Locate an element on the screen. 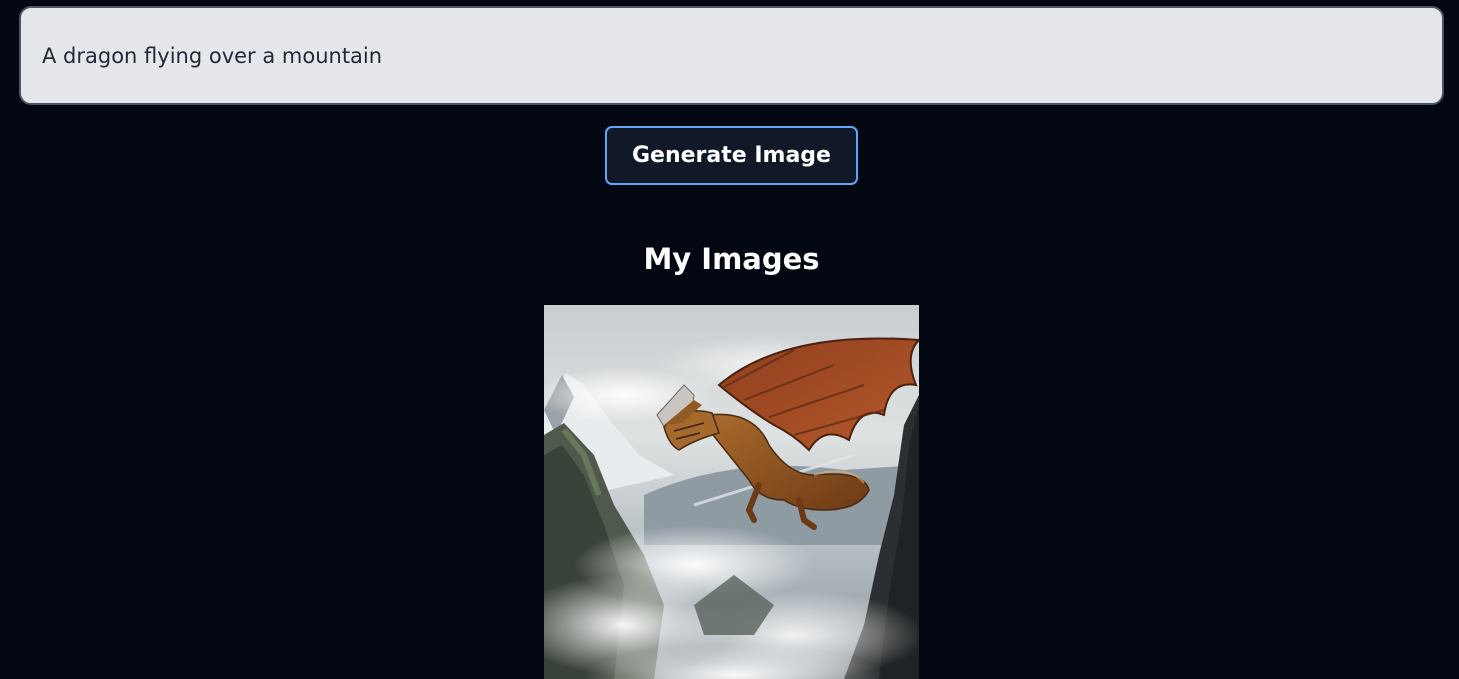  prompt-input is located at coordinates (731, 55).